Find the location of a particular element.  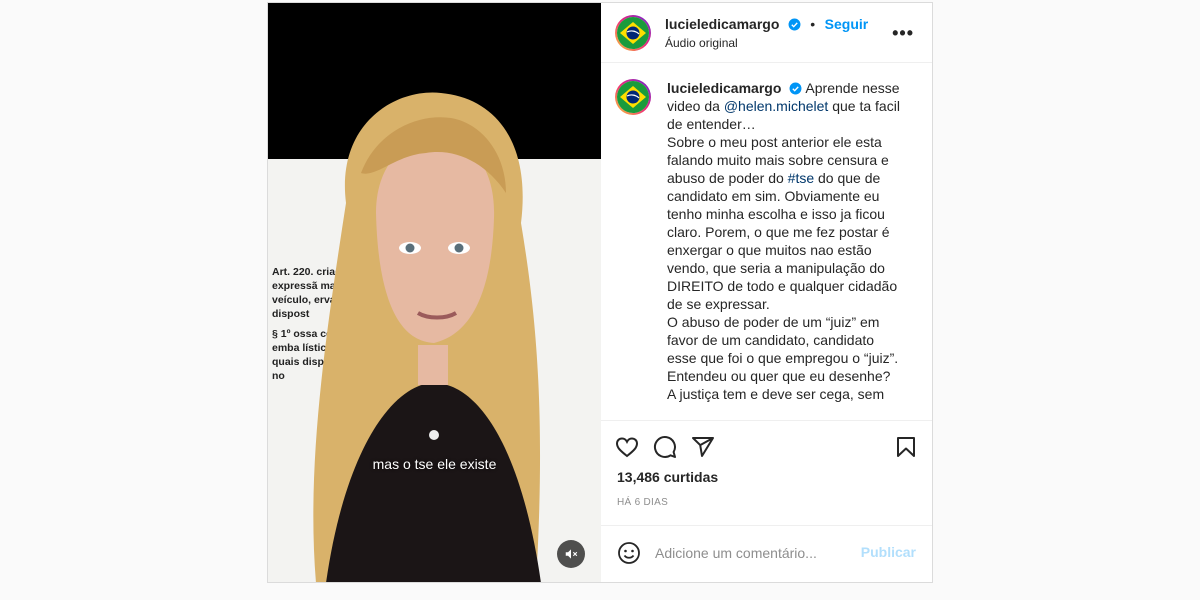

bookmark-icon is located at coordinates (906, 447).